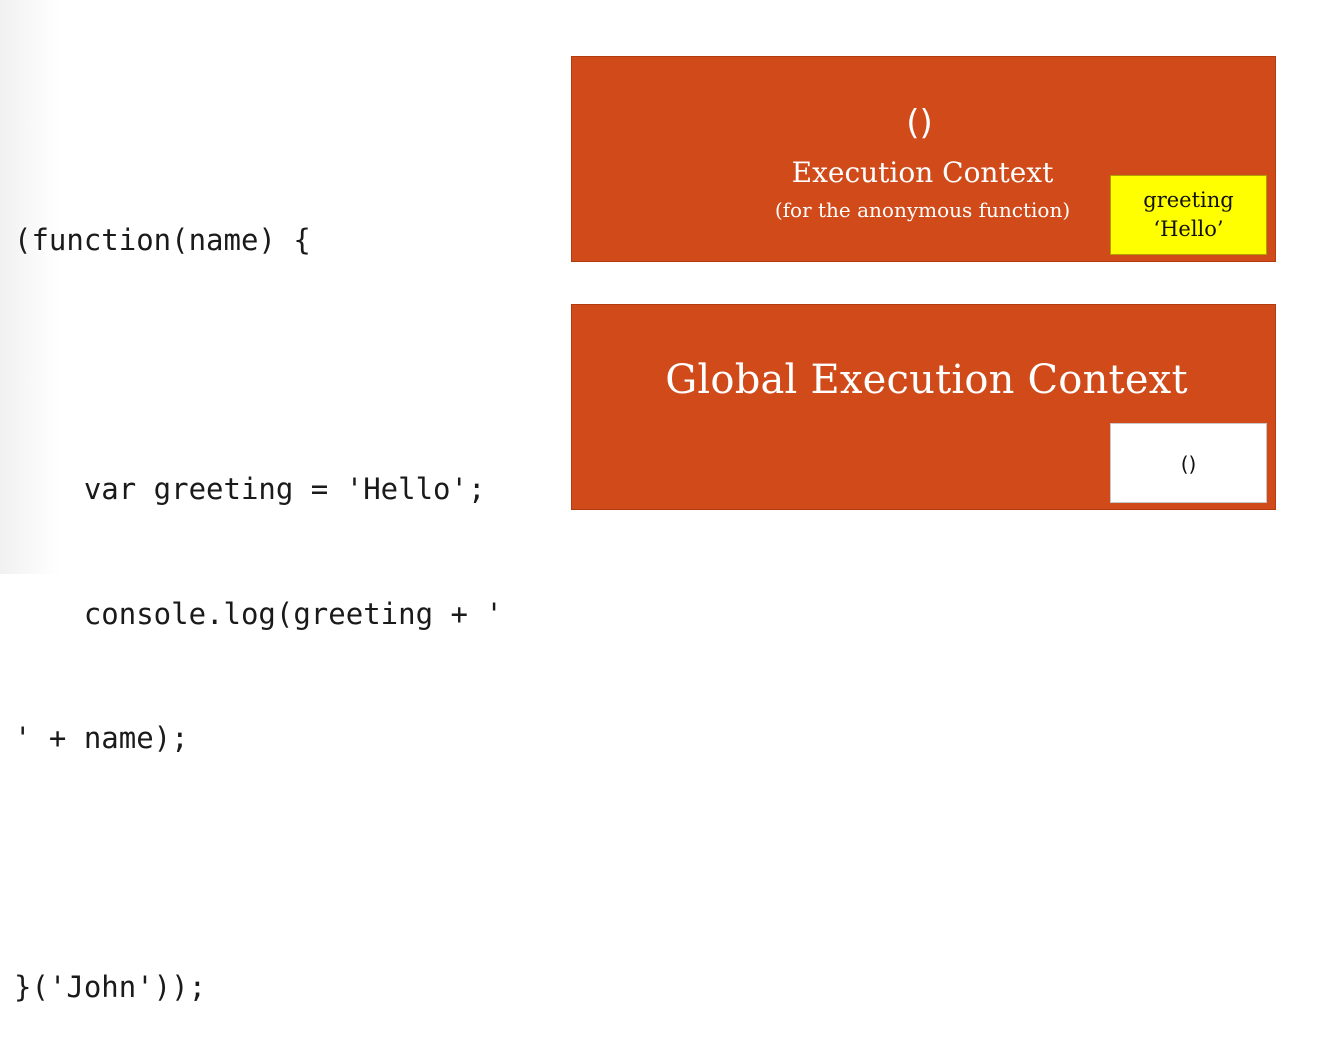 The height and width of the screenshot is (1050, 1334). I want to click on code-line: console.log(greeting + ', so click(258, 613).